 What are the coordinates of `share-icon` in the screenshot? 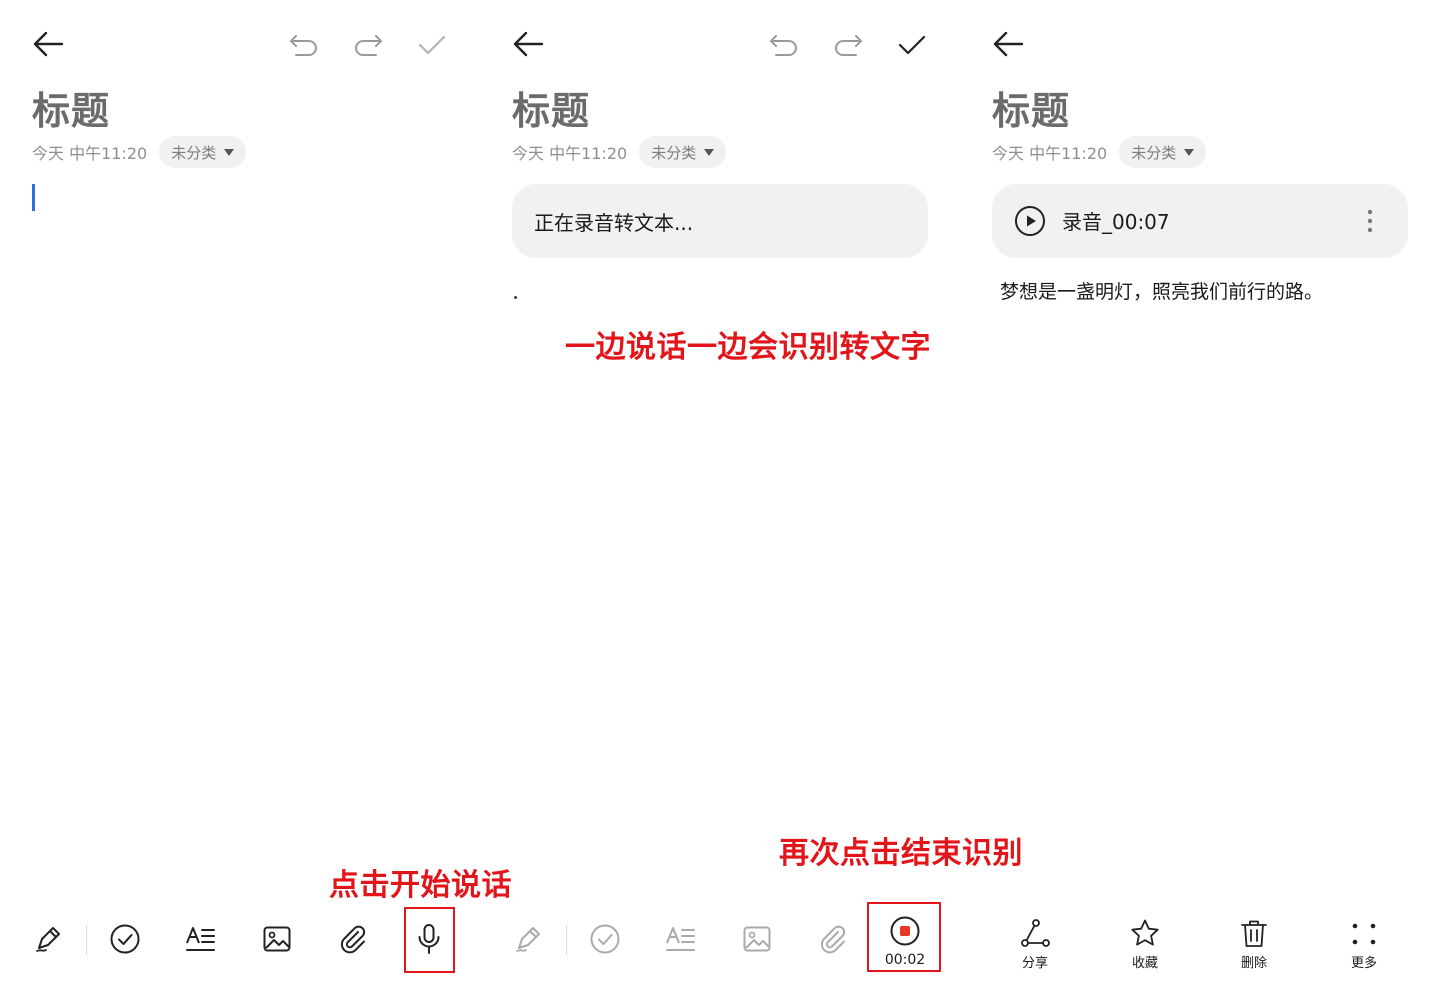 It's located at (1035, 933).